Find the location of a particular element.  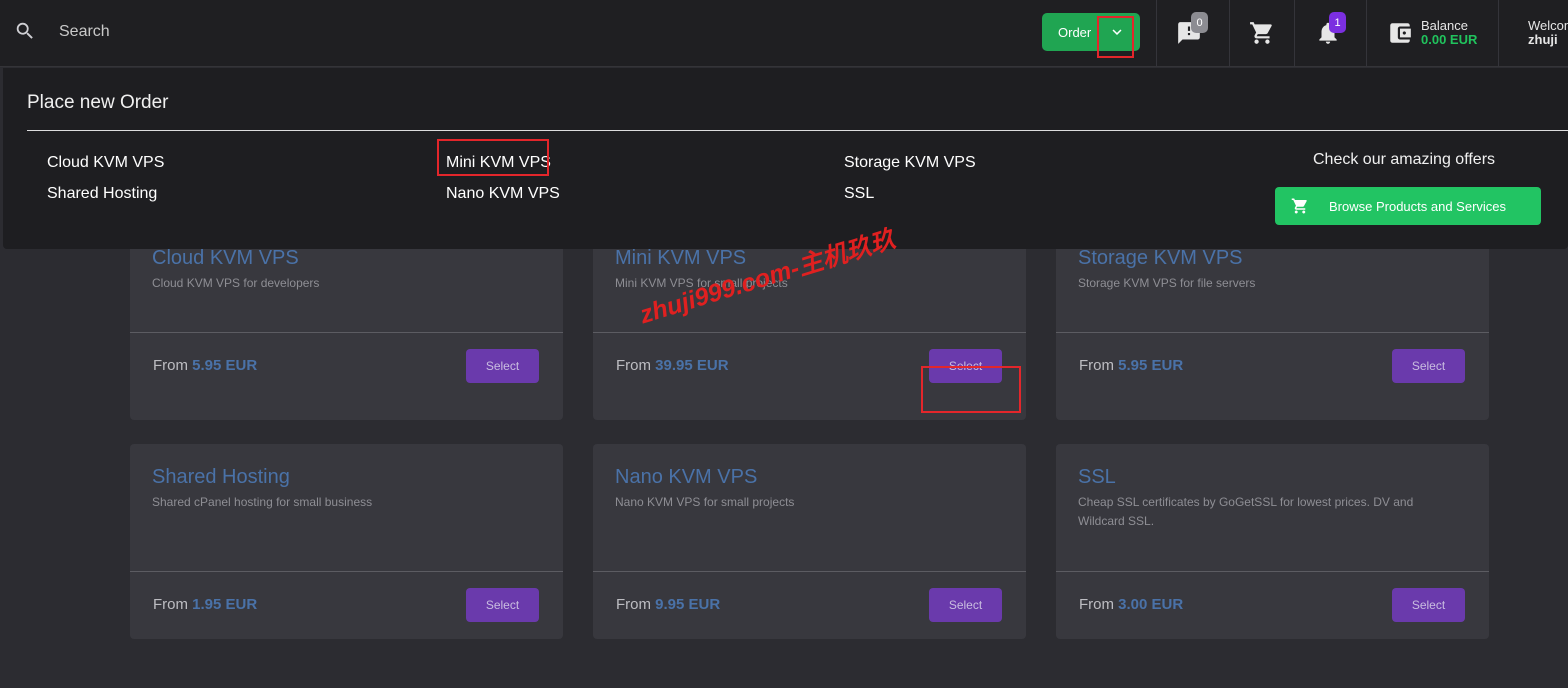

card-price: From 3.00 EUR is located at coordinates (1131, 604).